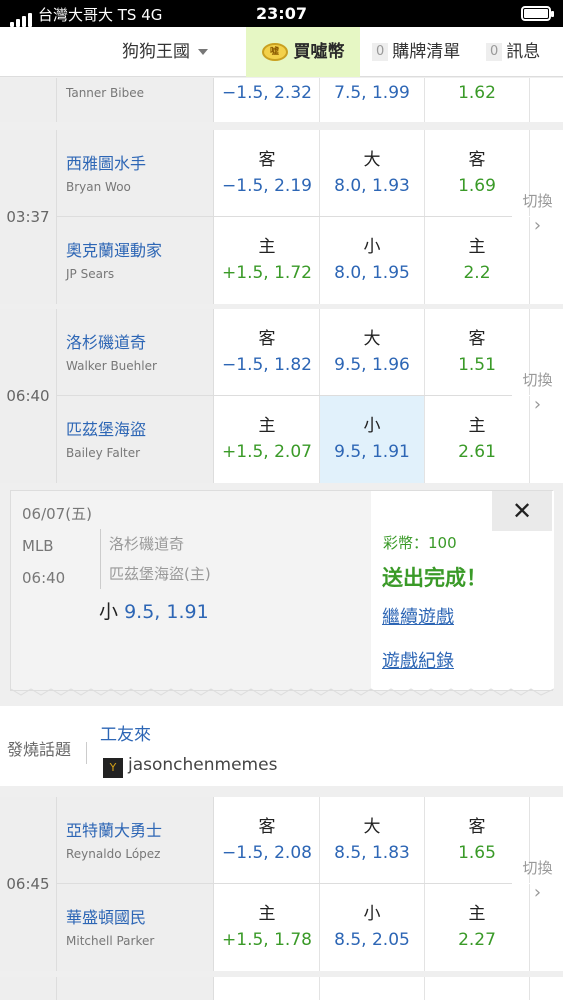 The height and width of the screenshot is (1000, 563). I want to click on bet-pick: 小 9.5, 1.91, so click(154, 610).